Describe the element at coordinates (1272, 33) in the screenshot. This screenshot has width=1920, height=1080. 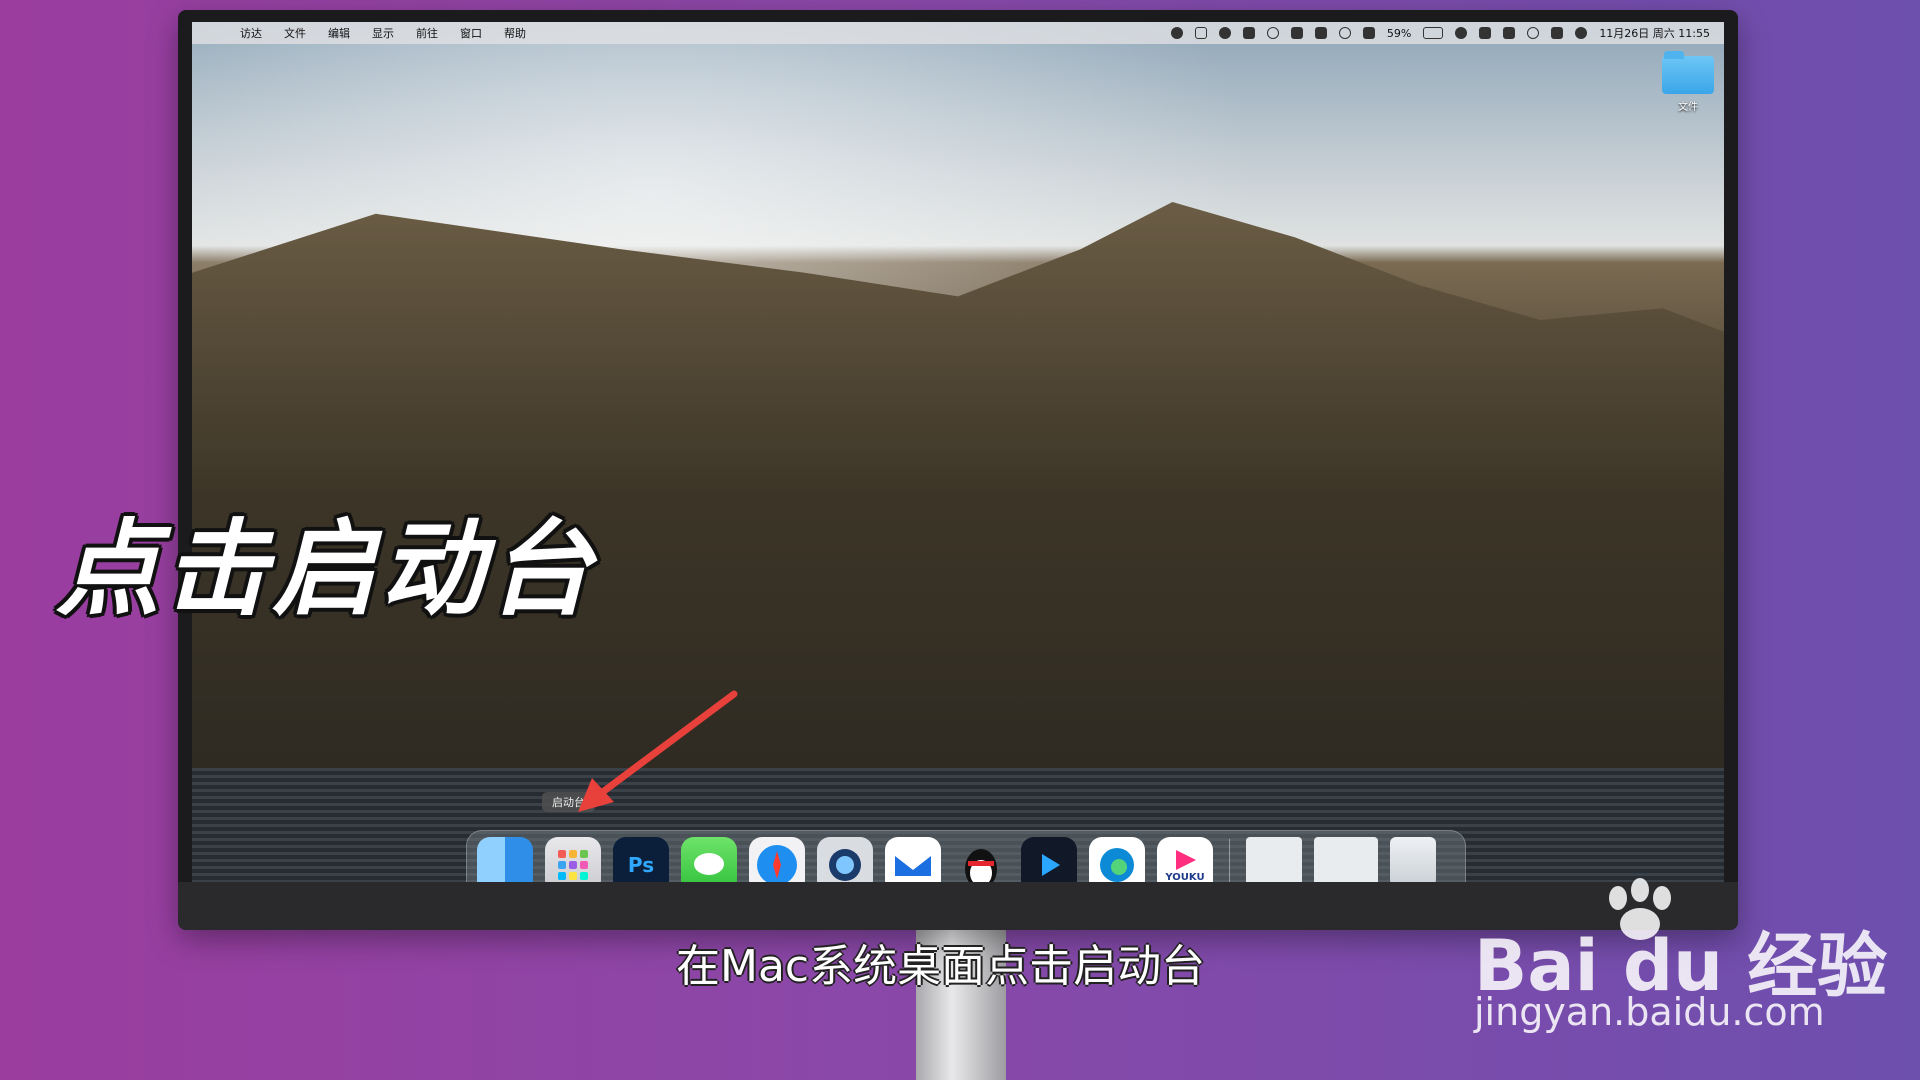
I see `circle-icon` at that location.